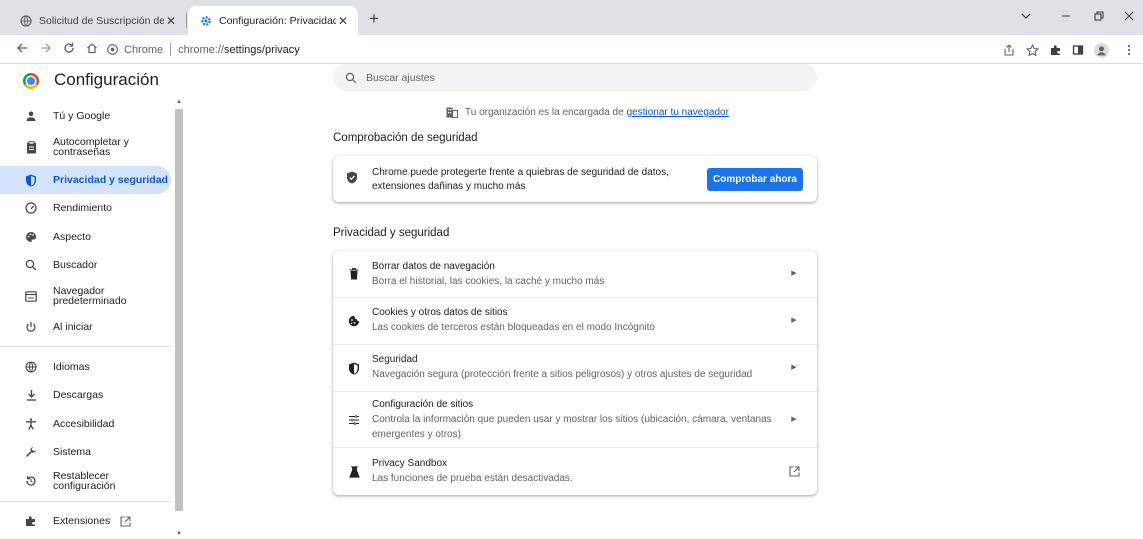  What do you see at coordinates (179, 103) in the screenshot?
I see `scroll-up-icon: ▲` at bounding box center [179, 103].